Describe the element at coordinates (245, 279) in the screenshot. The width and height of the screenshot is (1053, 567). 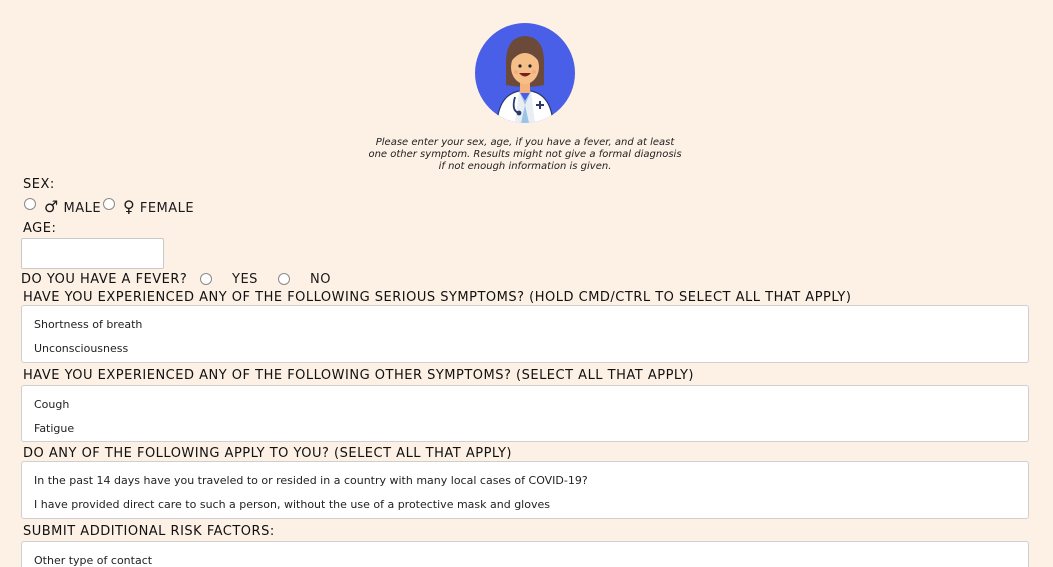
I see `fever-yes-label: YES` at that location.